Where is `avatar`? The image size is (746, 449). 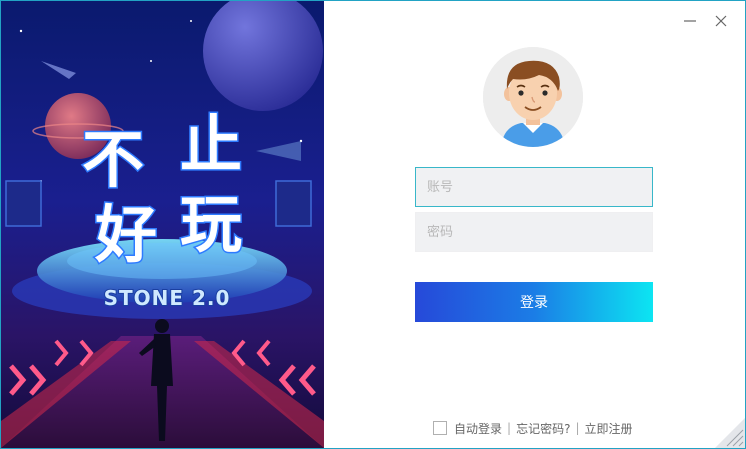 avatar is located at coordinates (533, 97).